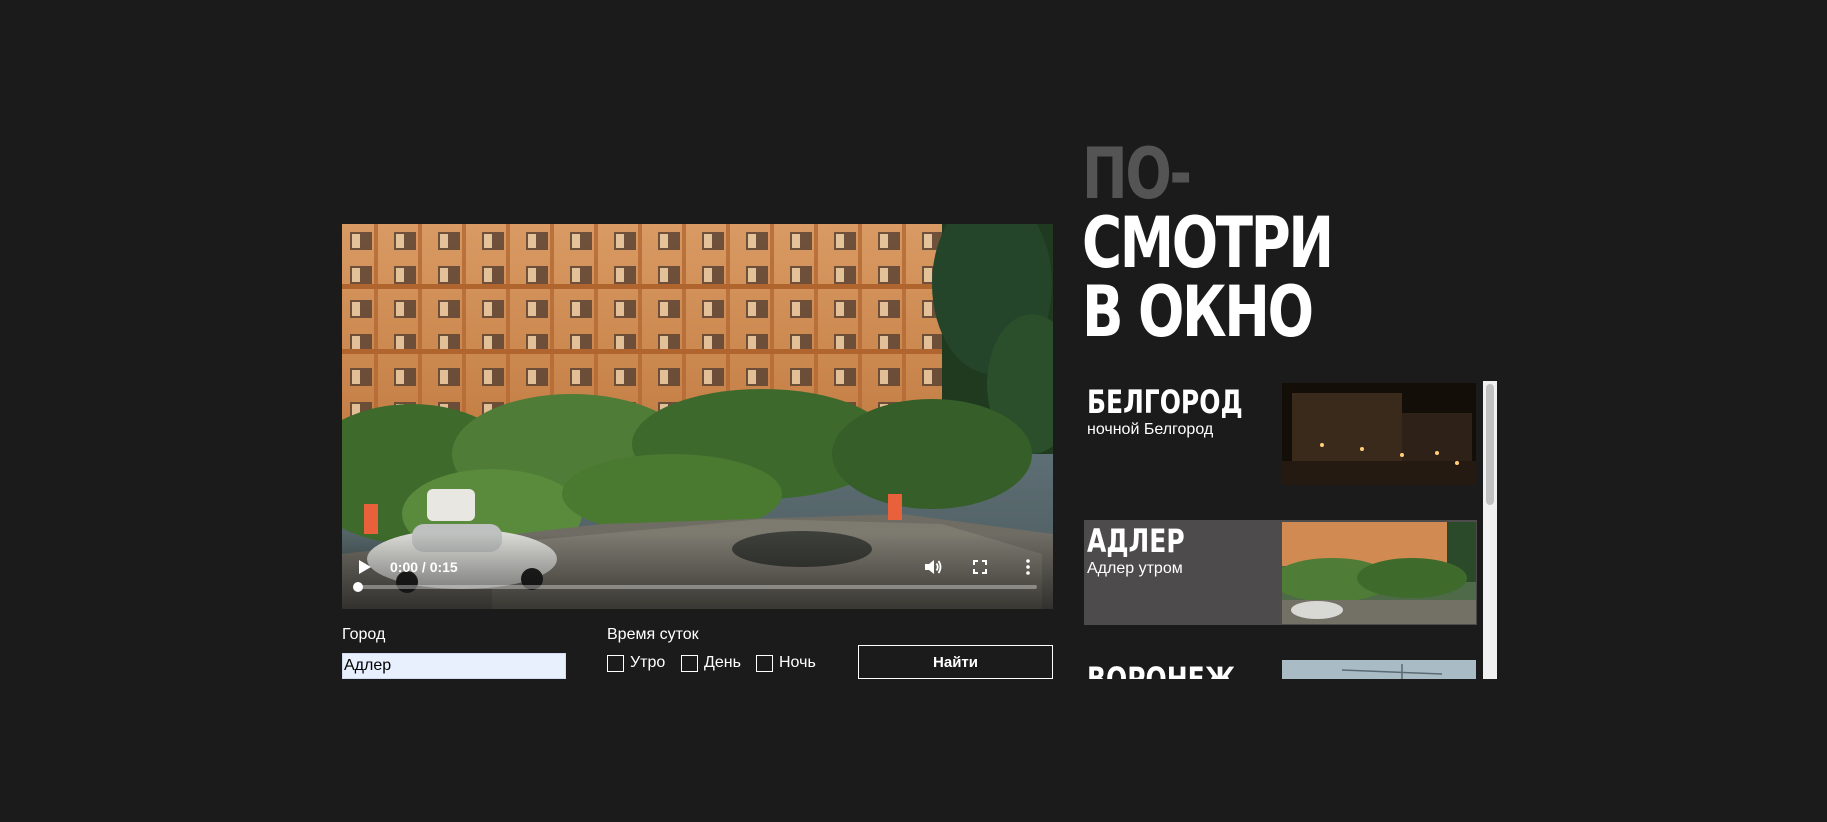 The image size is (1827, 822). I want to click on title-line-2: СМОТРИ, so click(1208, 243).